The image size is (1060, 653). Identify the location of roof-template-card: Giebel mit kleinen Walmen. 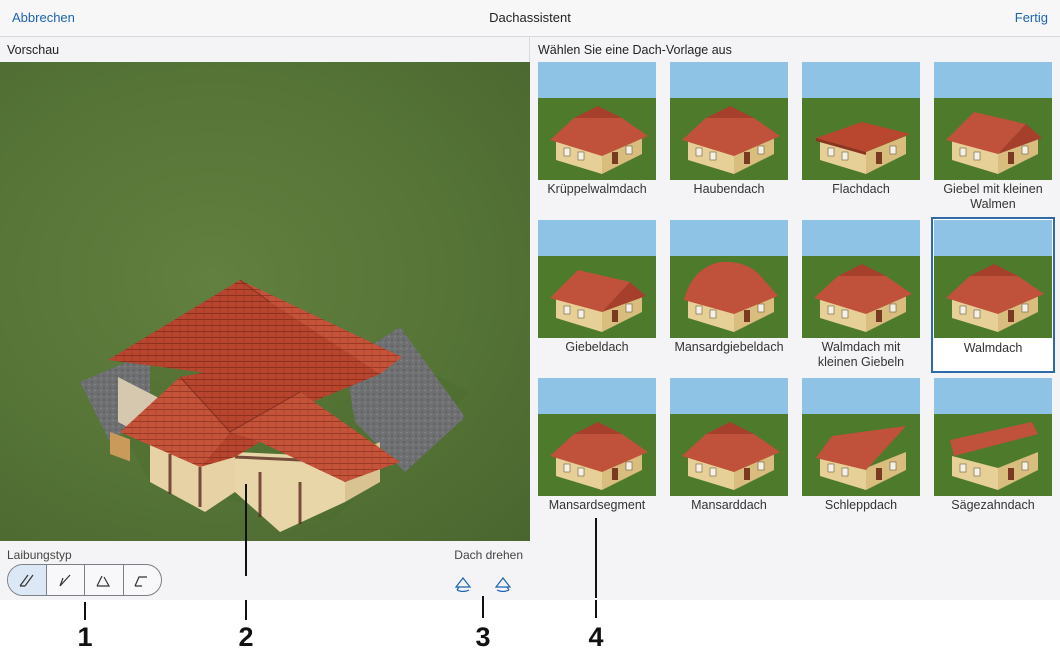
(993, 136).